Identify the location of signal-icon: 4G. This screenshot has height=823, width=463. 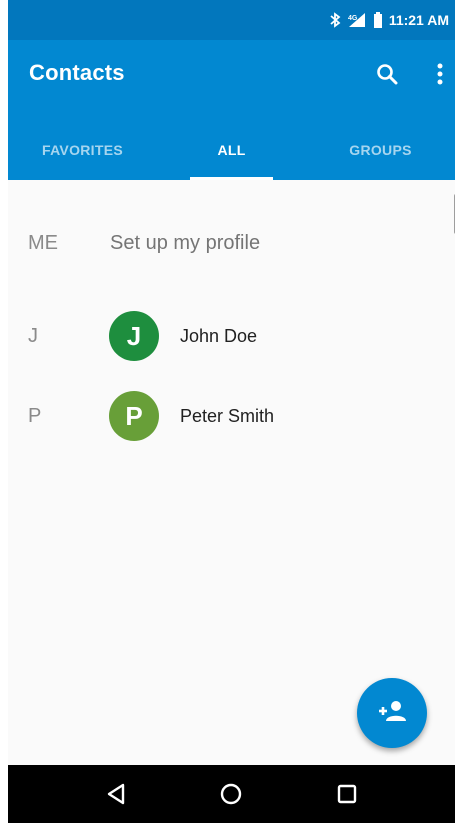
(357, 20).